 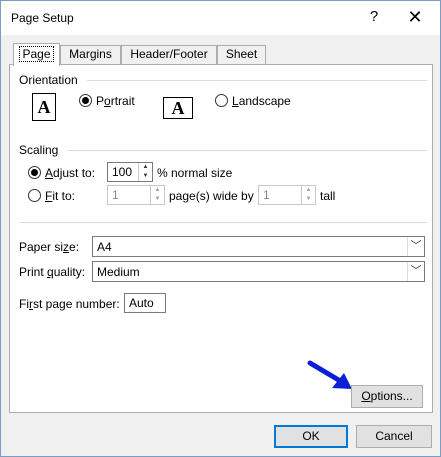 What do you see at coordinates (221, 100) in the screenshot?
I see `landscape-radio` at bounding box center [221, 100].